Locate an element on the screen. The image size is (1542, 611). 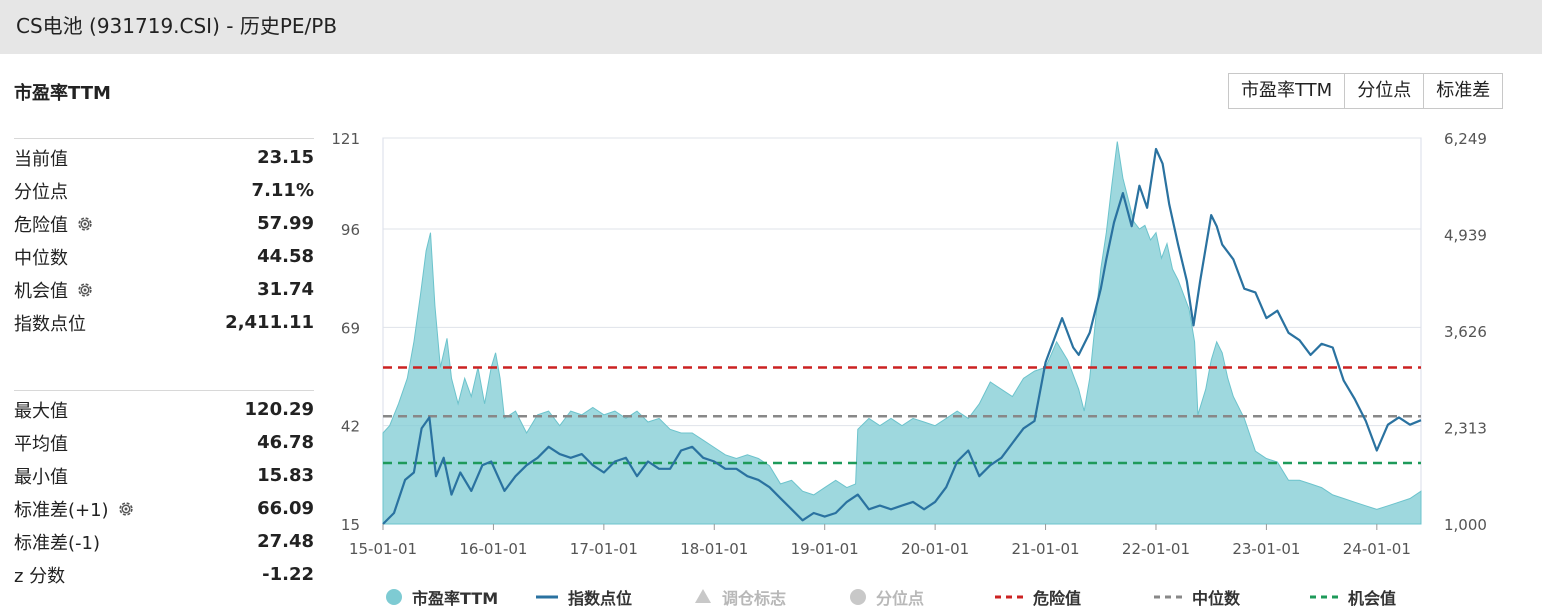
legend-item: 机会值 is located at coordinates (1353, 597).